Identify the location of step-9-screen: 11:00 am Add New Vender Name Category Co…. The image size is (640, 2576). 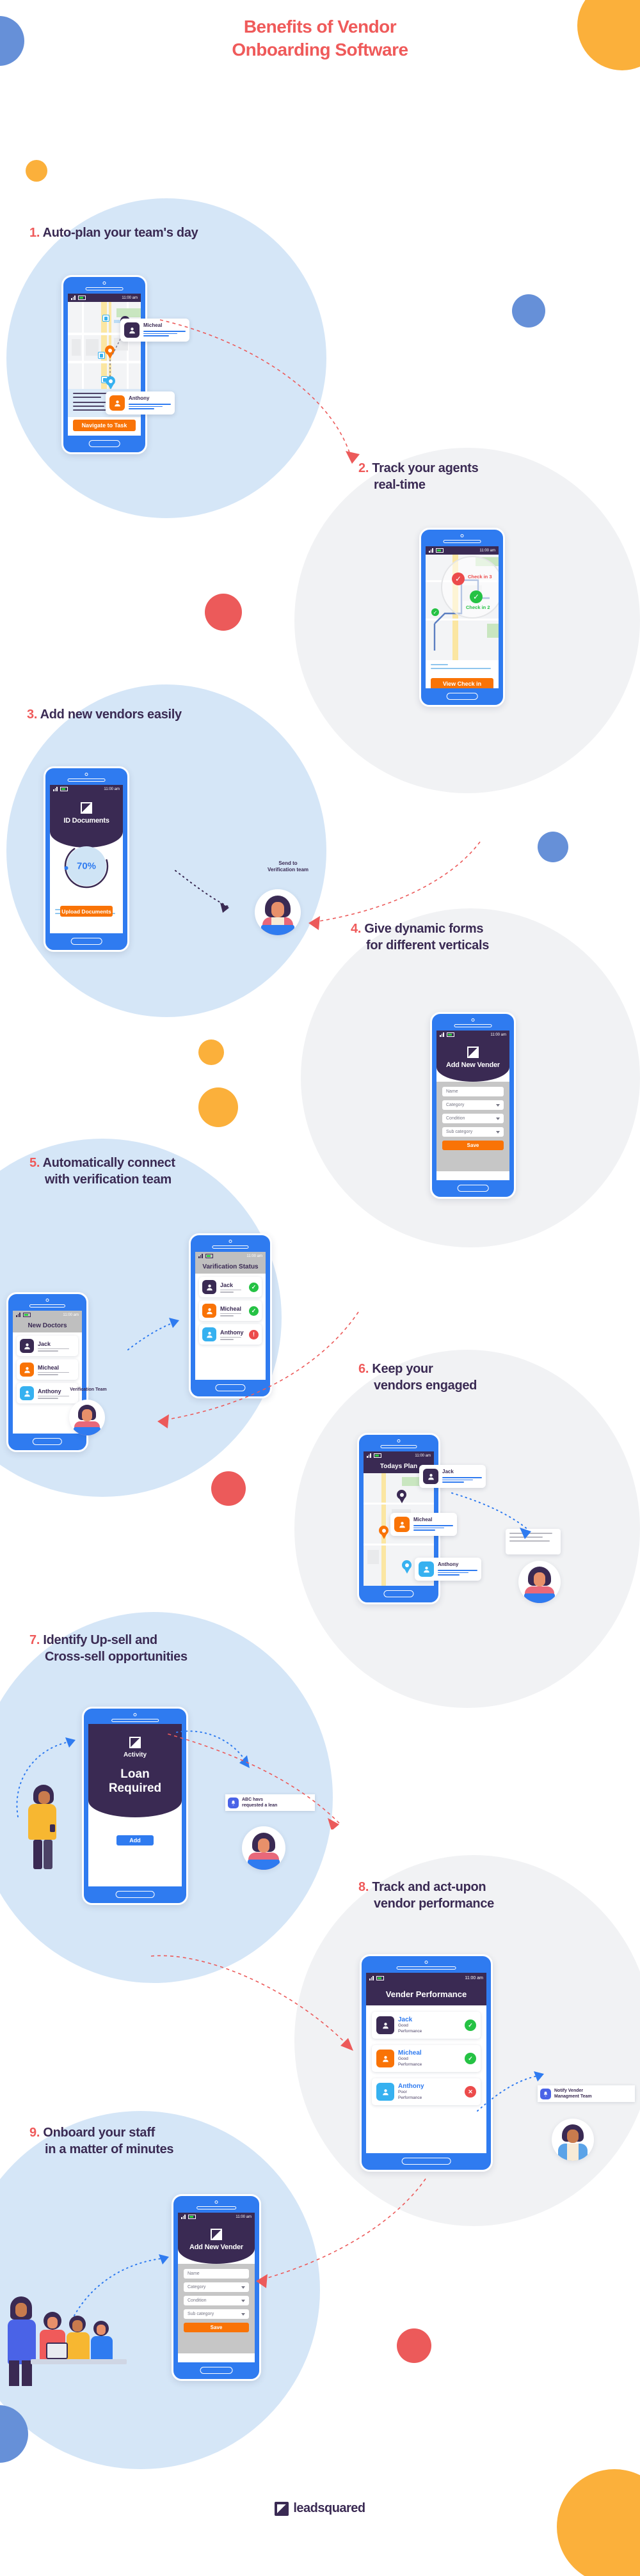
(216, 2287).